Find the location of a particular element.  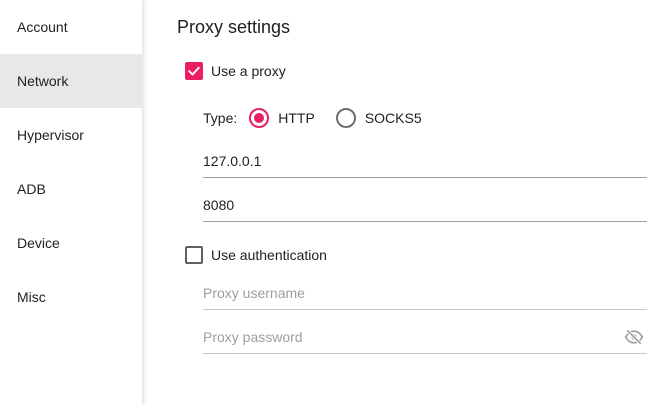

sidebar-item-device: Device is located at coordinates (71, 243).